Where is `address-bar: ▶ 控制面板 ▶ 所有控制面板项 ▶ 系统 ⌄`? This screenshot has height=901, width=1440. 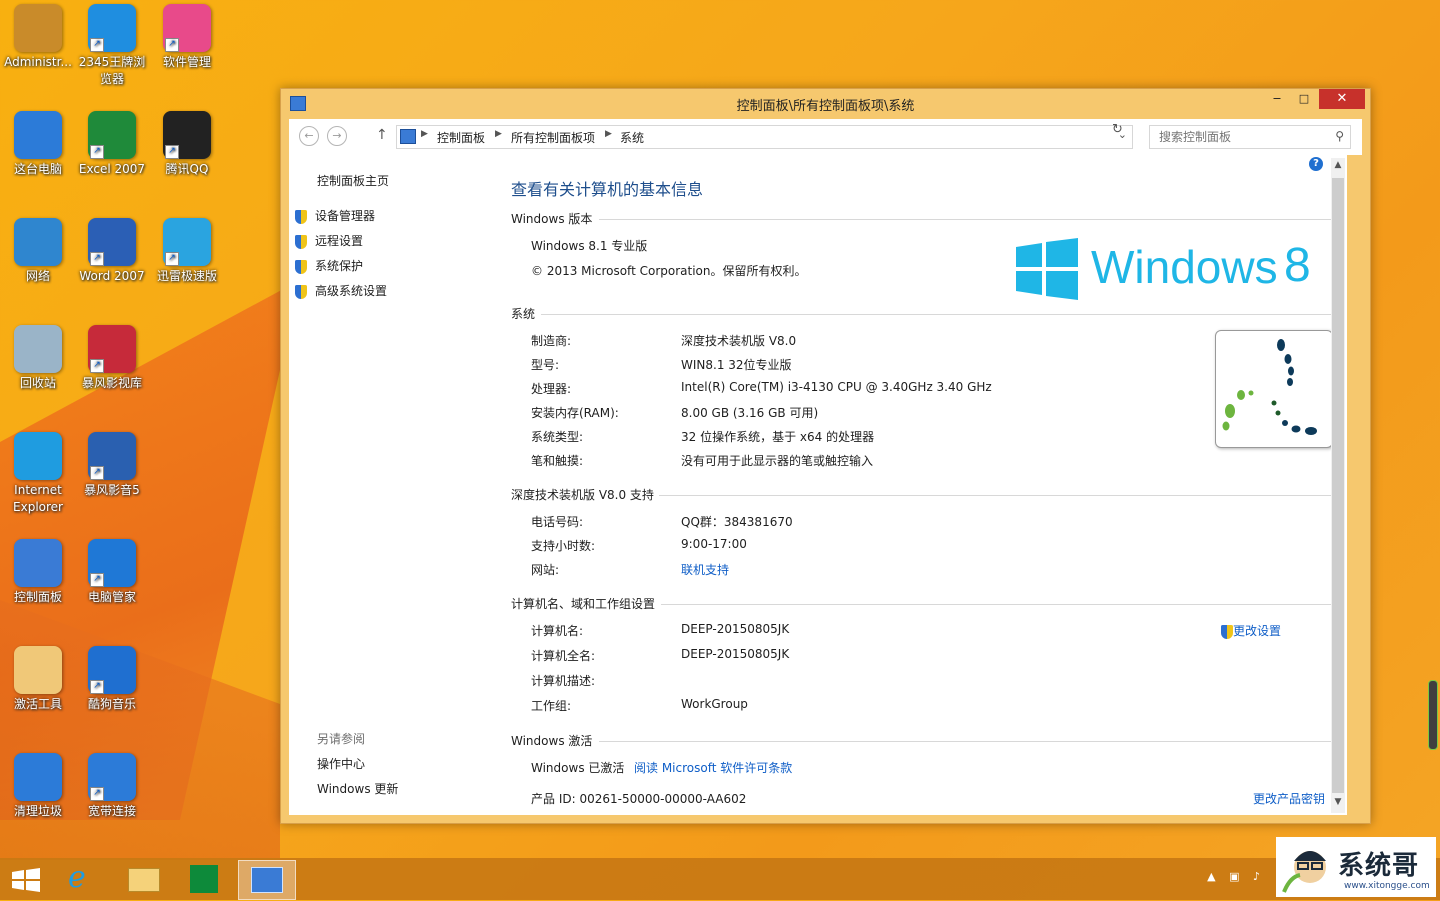
address-bar: ▶ 控制面板 ▶ 所有控制面板项 ▶ 系统 ⌄ is located at coordinates (764, 137).